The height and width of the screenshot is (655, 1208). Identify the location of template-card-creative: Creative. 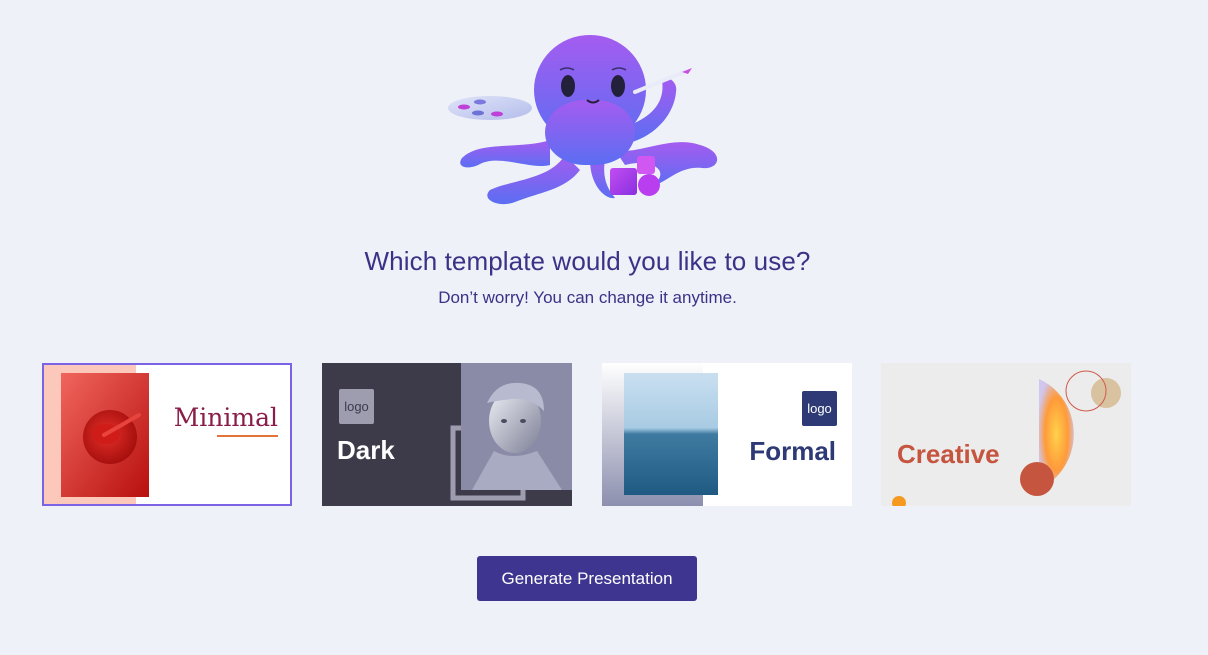
(1006, 434).